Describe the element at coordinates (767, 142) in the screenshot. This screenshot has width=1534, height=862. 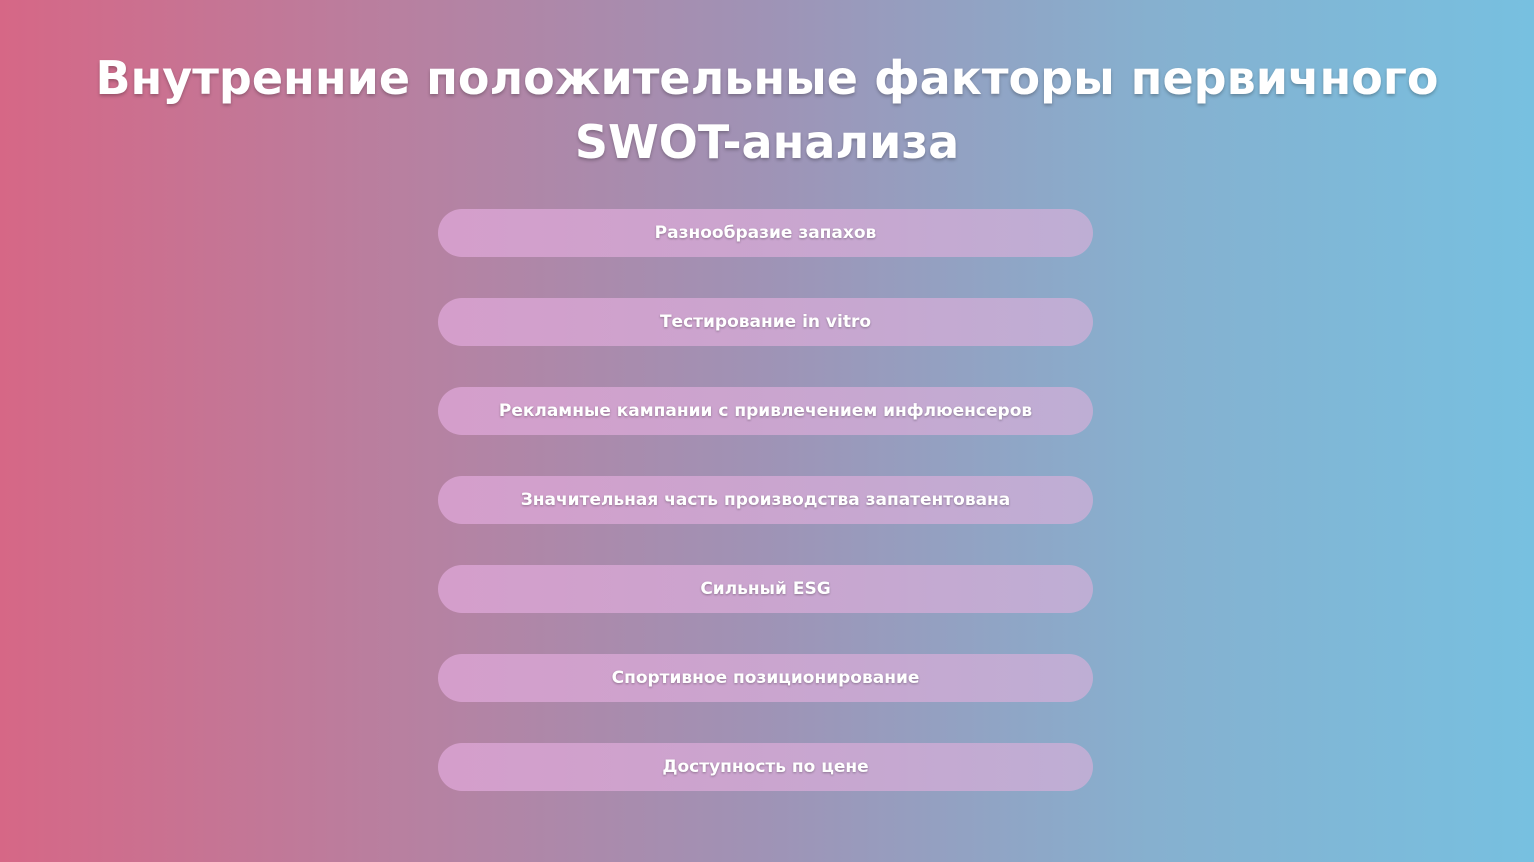
I see `title-line-2: SWOT-анализа` at that location.